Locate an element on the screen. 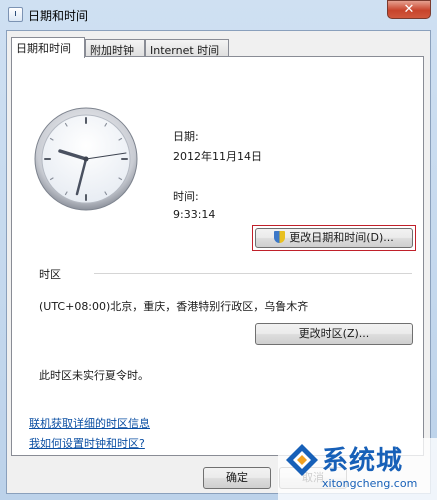  title-bar: 日期和时间 ✕ is located at coordinates (218, 15).